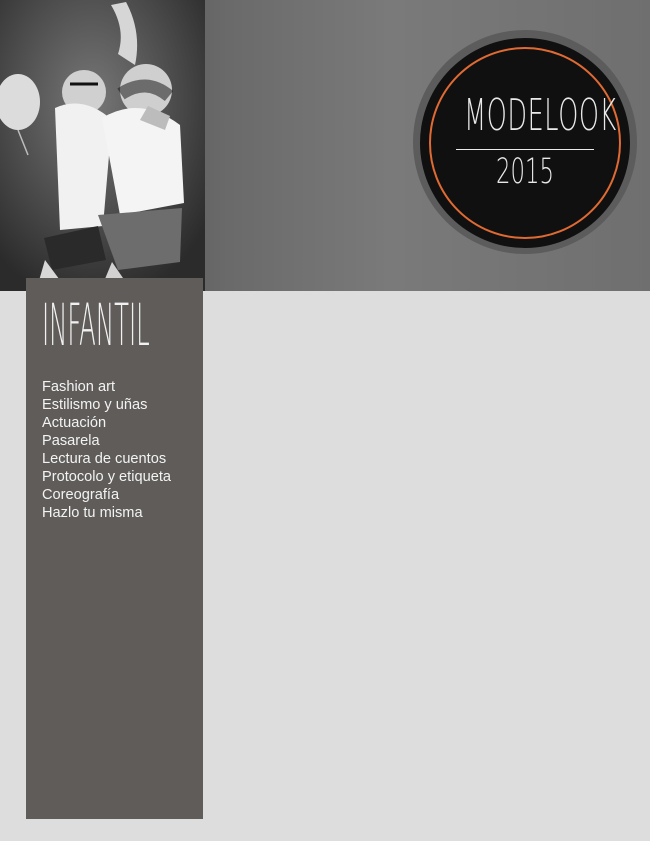 The image size is (650, 841). Describe the element at coordinates (96, 325) in the screenshot. I see `section-title: INFANTIL` at that location.